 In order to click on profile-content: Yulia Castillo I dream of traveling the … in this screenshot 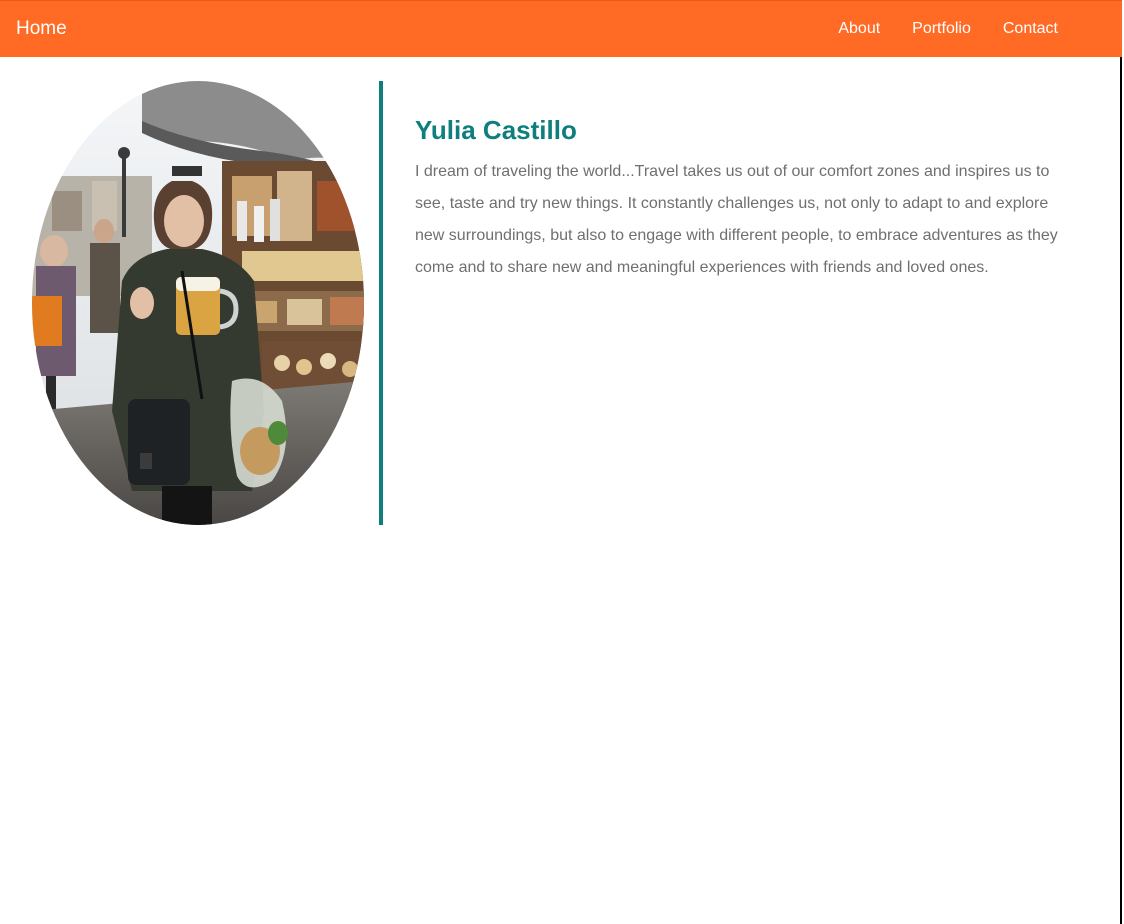, I will do `click(745, 198)`.